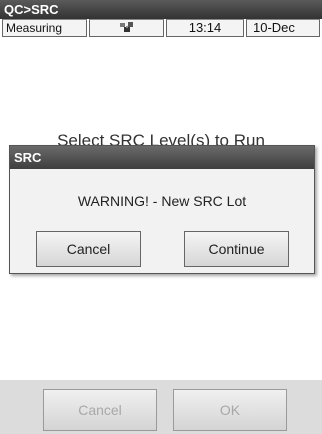  Describe the element at coordinates (44, 28) in the screenshot. I see `measuring-status: Measuring` at that location.